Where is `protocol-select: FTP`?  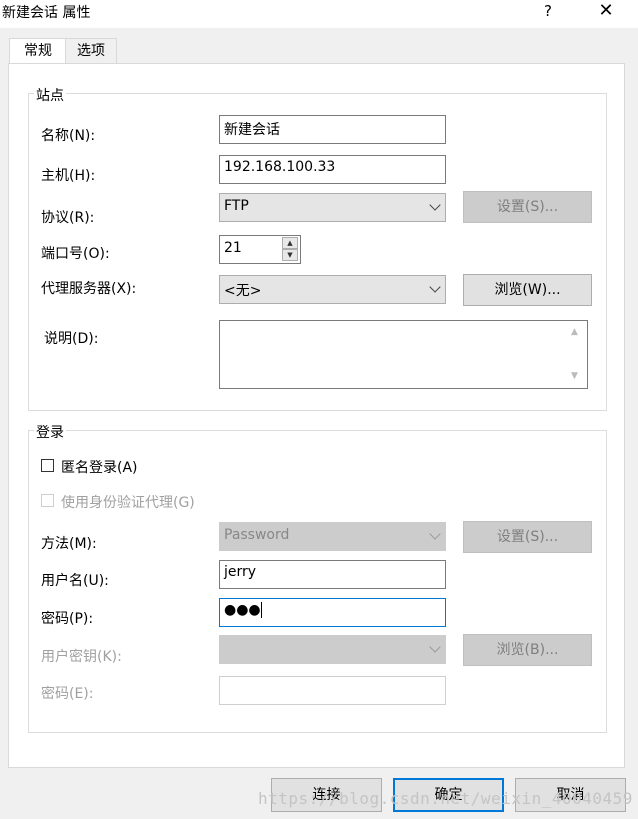
protocol-select: FTP is located at coordinates (332, 207).